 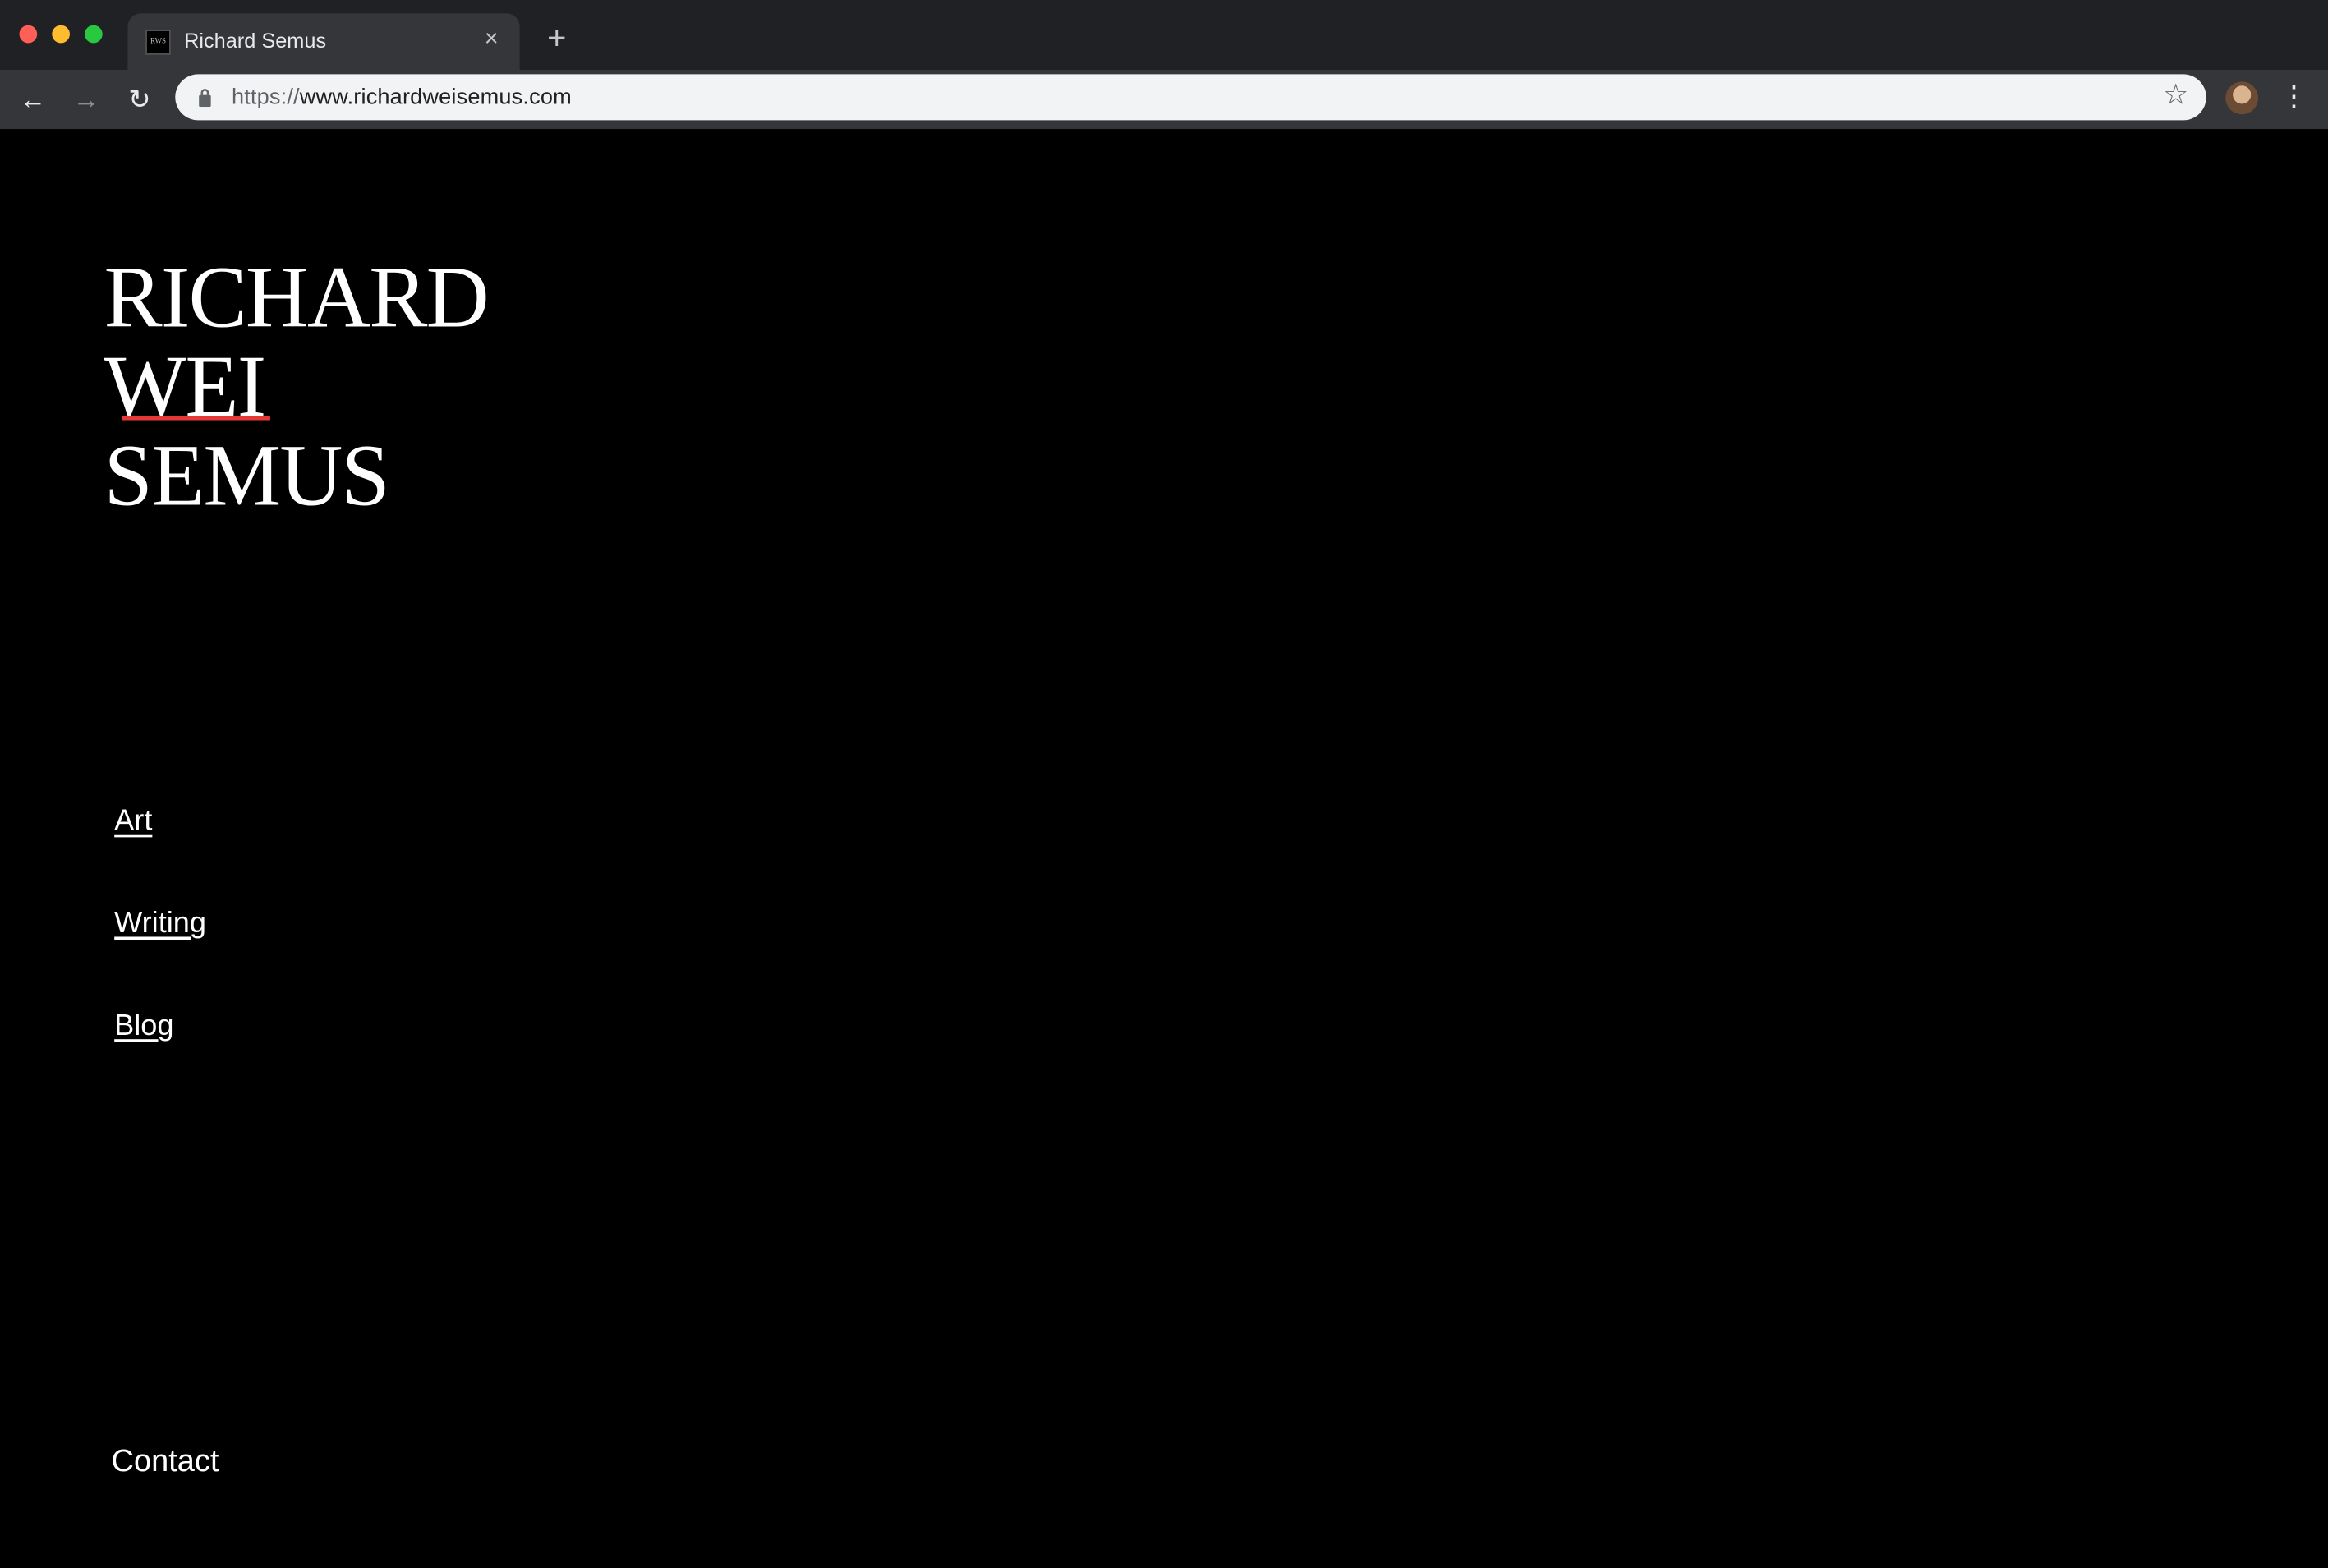 I want to click on bookmark-star-icon: ☆, so click(x=2175, y=97).